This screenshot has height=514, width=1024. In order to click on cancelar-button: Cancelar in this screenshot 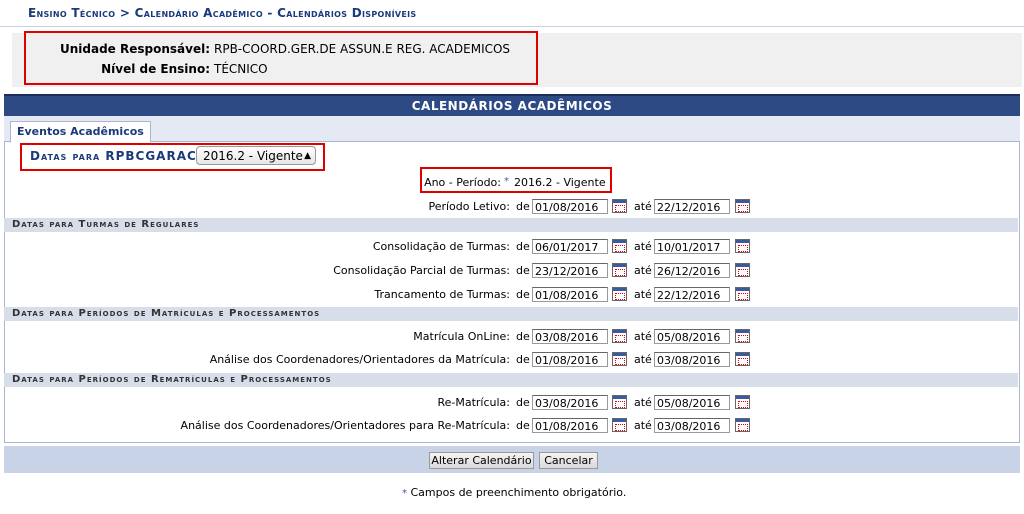, I will do `click(568, 460)`.